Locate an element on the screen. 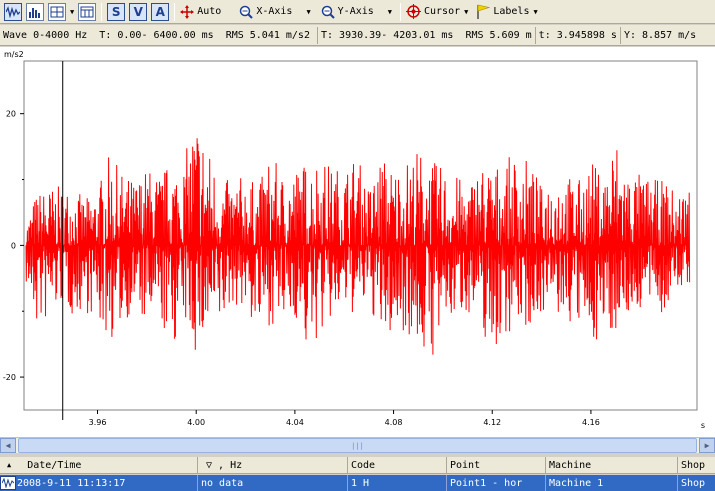 The height and width of the screenshot is (491, 715). x-tick-label: 4.04 is located at coordinates (295, 422).